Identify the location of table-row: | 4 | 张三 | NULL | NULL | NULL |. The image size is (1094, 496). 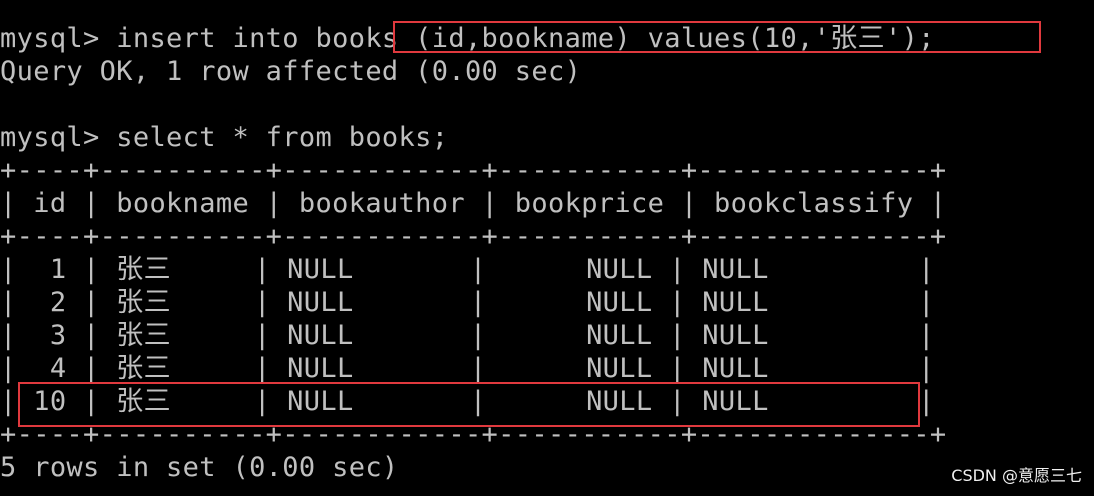
(467, 368).